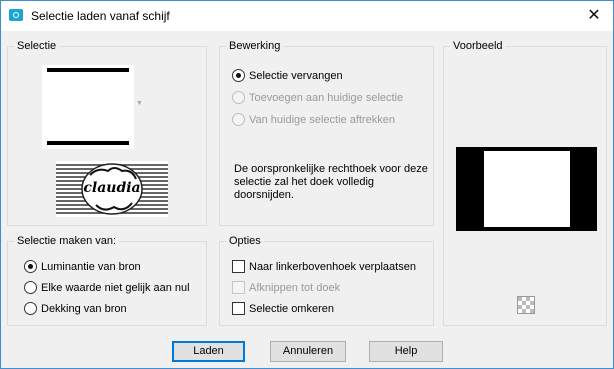  I want to click on radio-toevoegen: Toevoegen aan huidige selectie, so click(317, 97).